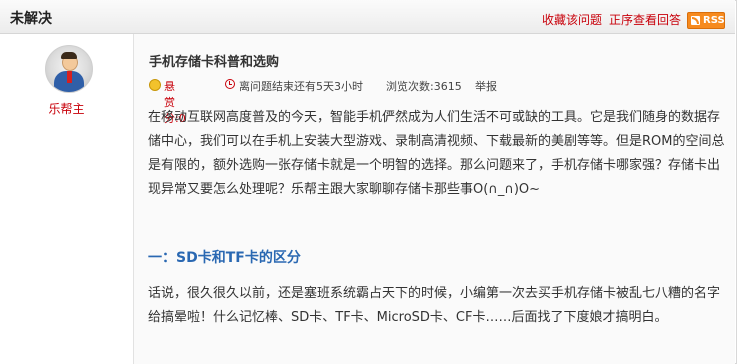 Image resolution: width=737 pixels, height=364 pixels. Describe the element at coordinates (695, 20) in the screenshot. I see `rss-icon` at that location.